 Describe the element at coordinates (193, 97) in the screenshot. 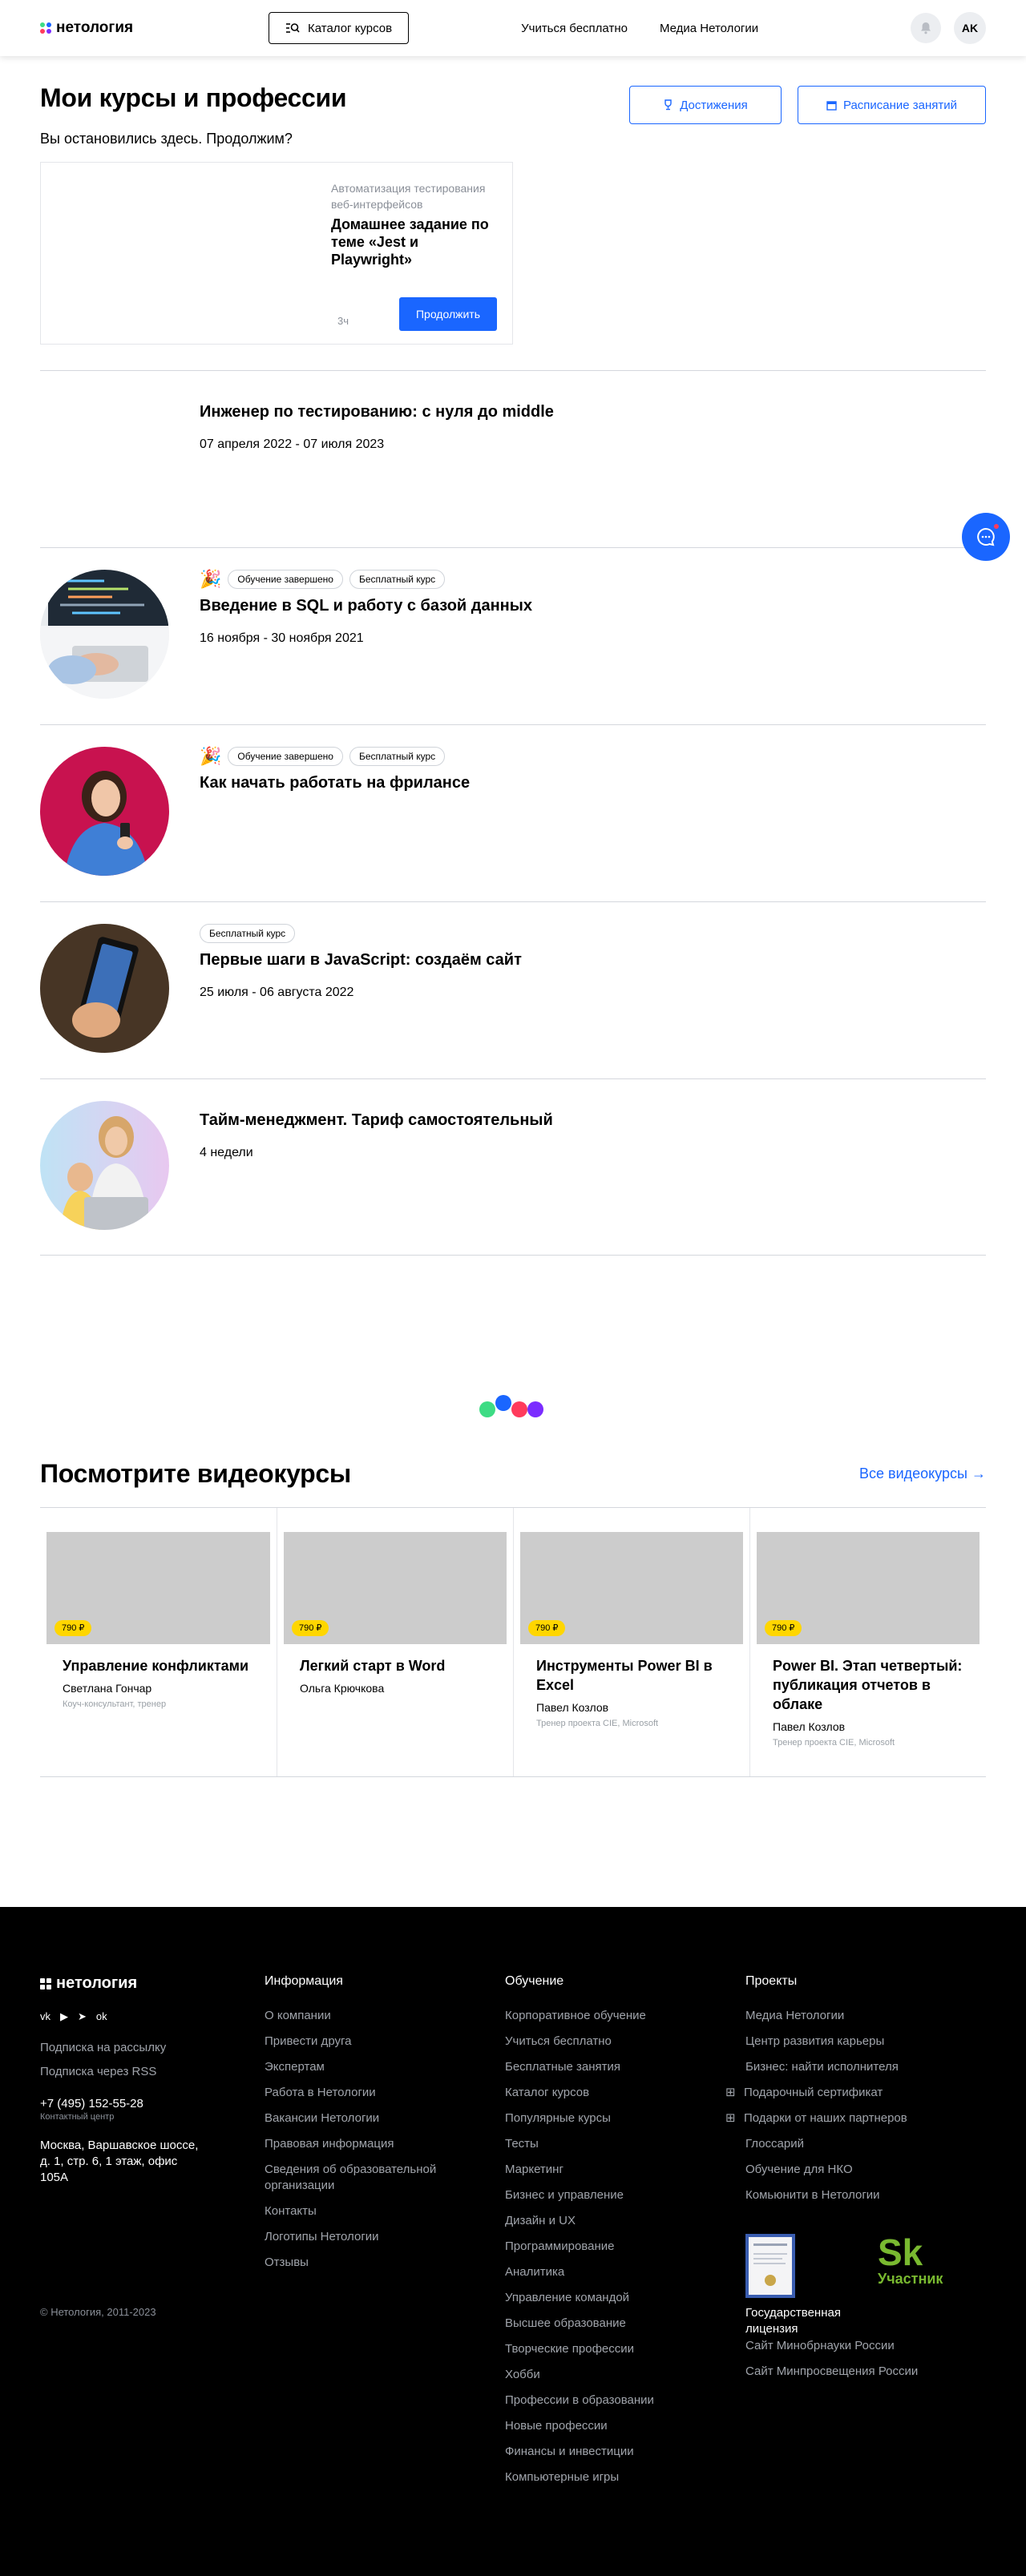

I see `page-title: Мои курсы и профессии` at that location.